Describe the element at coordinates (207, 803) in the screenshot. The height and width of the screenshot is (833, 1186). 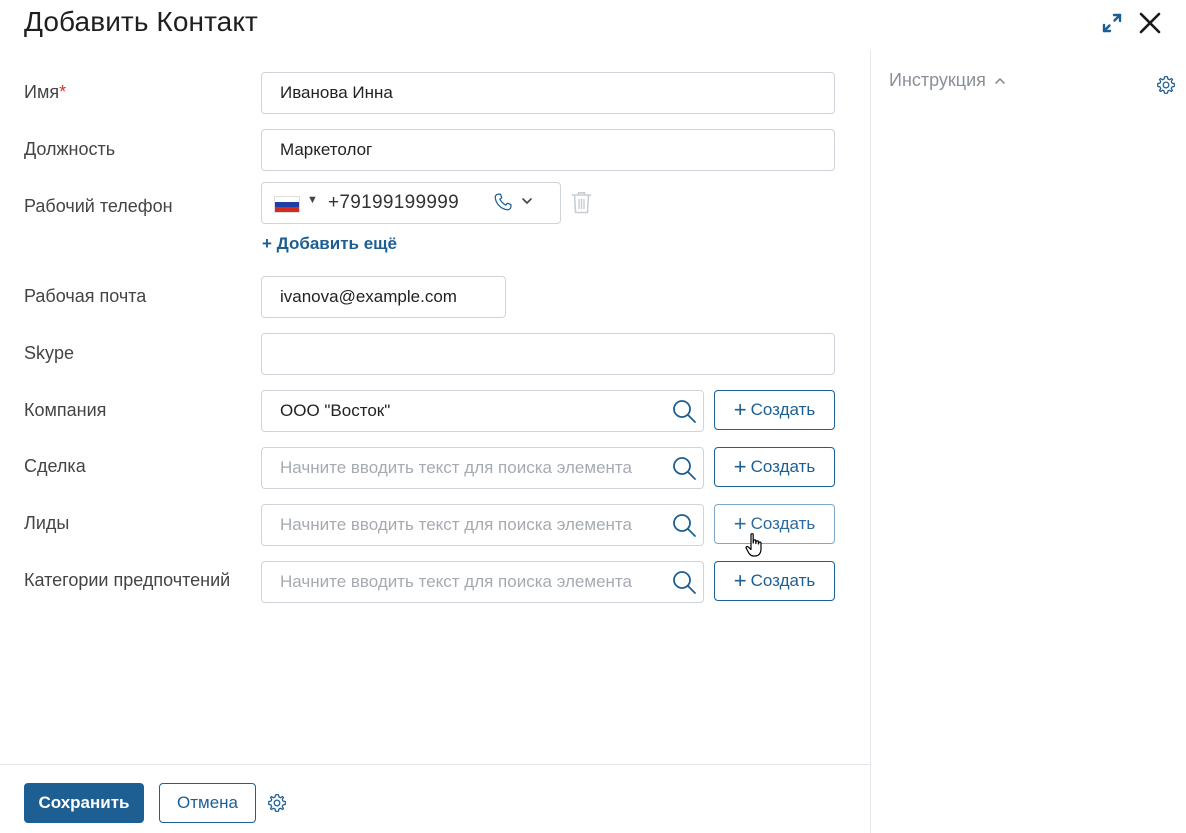
I see `cancel-button: Отмена` at that location.